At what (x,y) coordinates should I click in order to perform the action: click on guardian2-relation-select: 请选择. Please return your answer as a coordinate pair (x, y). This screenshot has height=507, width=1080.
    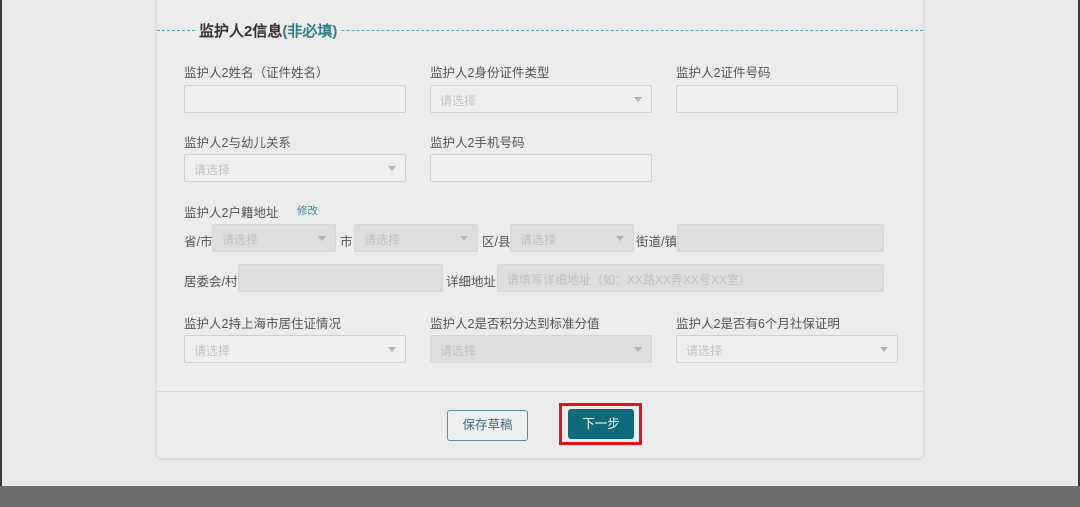
    Looking at the image, I should click on (295, 168).